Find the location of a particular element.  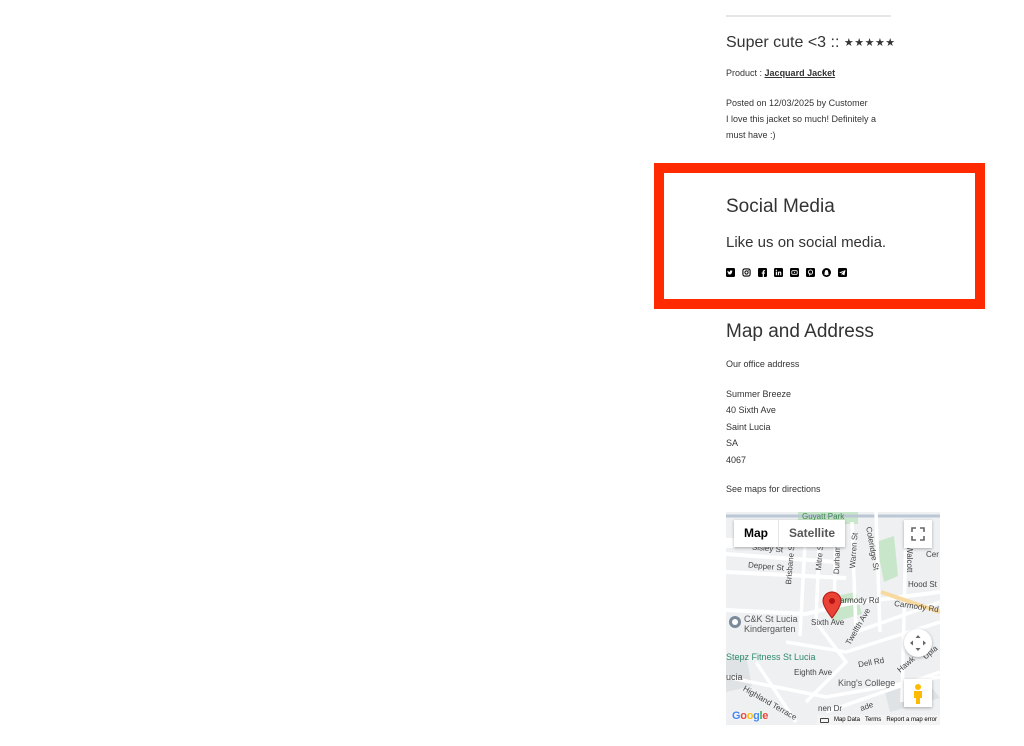

address-line: Saint Lucia is located at coordinates (748, 426).